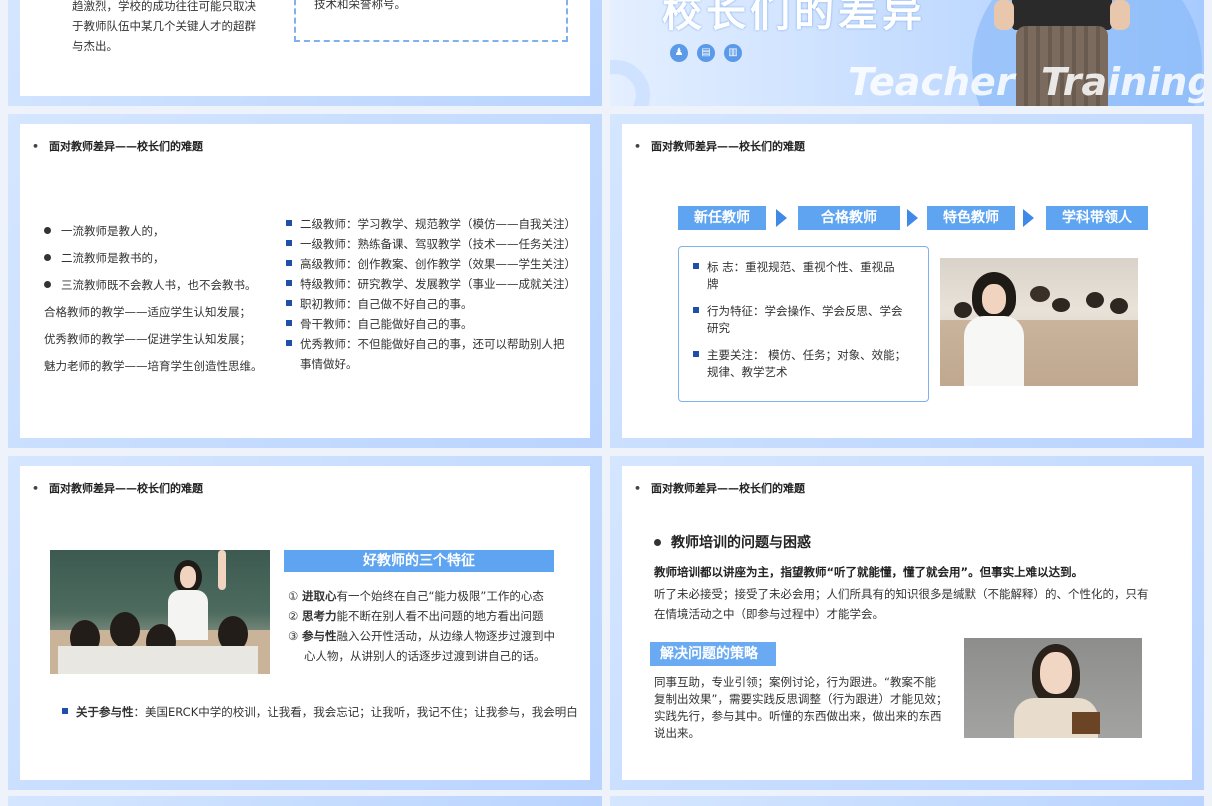 The width and height of the screenshot is (1212, 806). Describe the element at coordinates (147, 339) in the screenshot. I see `list-item: 优秀教师的教学——促进学生认知发展；` at that location.